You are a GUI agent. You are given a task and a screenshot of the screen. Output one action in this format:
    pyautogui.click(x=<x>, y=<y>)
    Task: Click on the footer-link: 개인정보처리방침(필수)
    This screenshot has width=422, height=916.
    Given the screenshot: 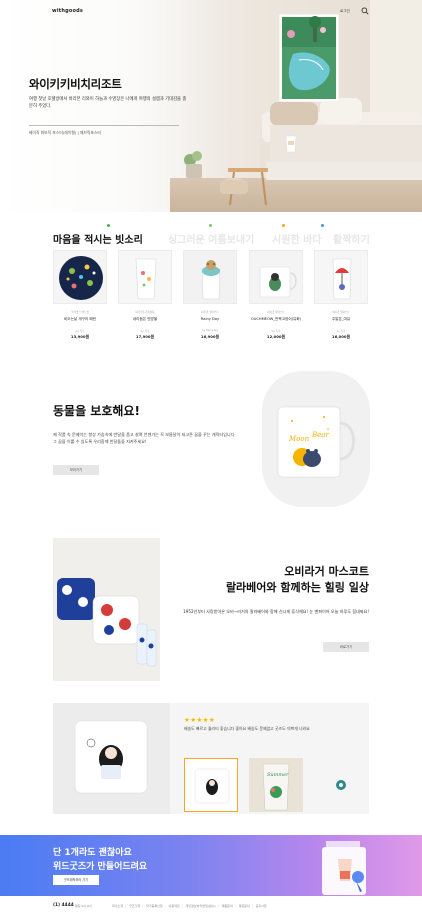 What is the action you would take?
    pyautogui.click(x=201, y=906)
    